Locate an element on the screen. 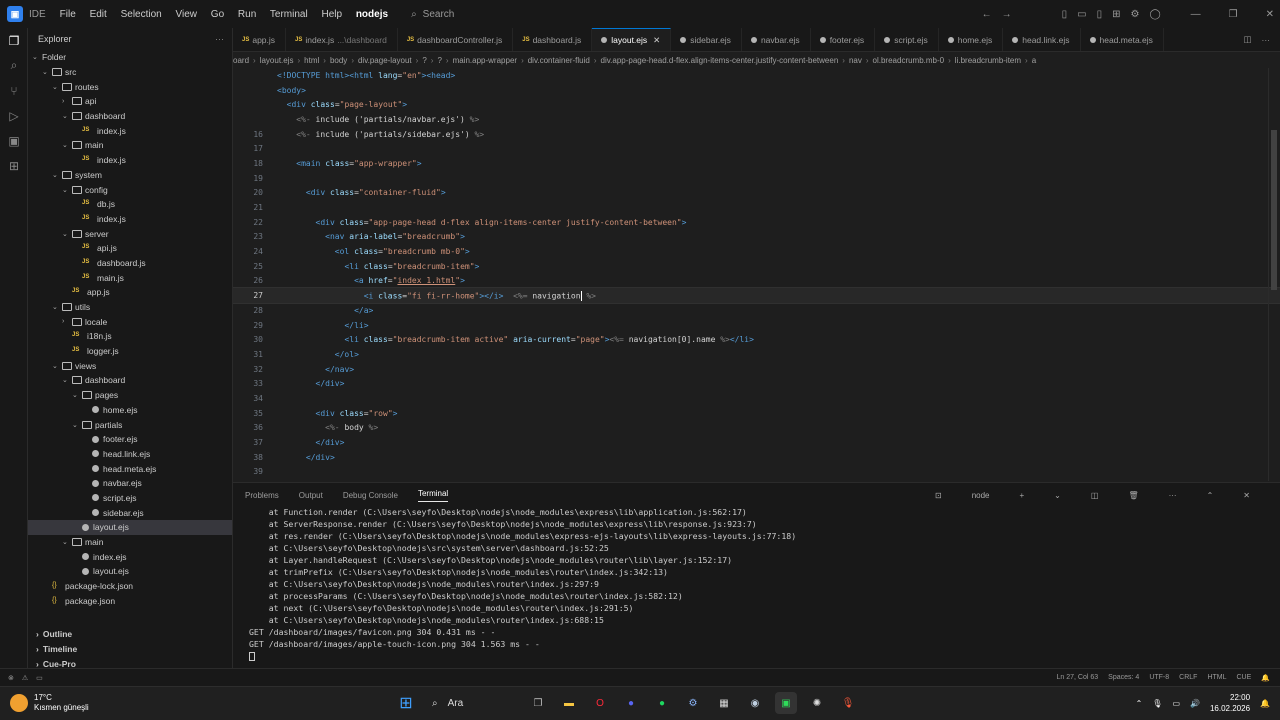  code-line: 36 <%- body %> is located at coordinates (756, 428).